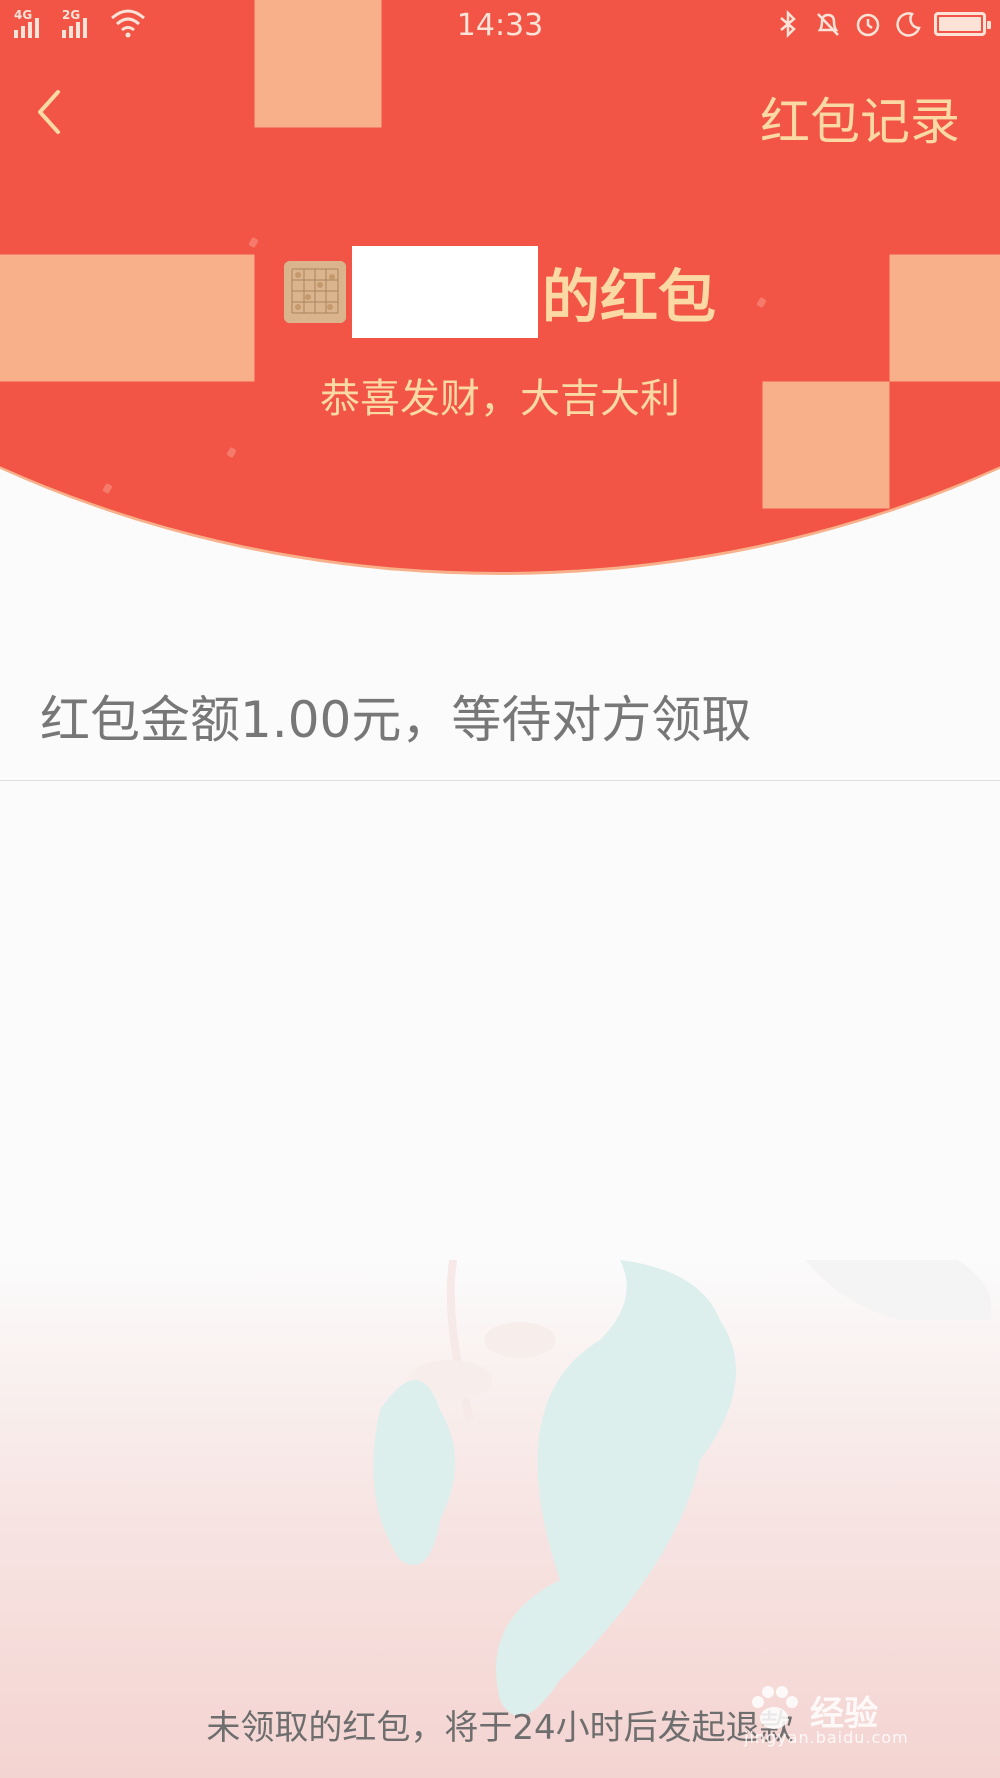 This screenshot has height=1778, width=1000. I want to click on watermark-site: jingyan.baidu.com, so click(826, 1737).